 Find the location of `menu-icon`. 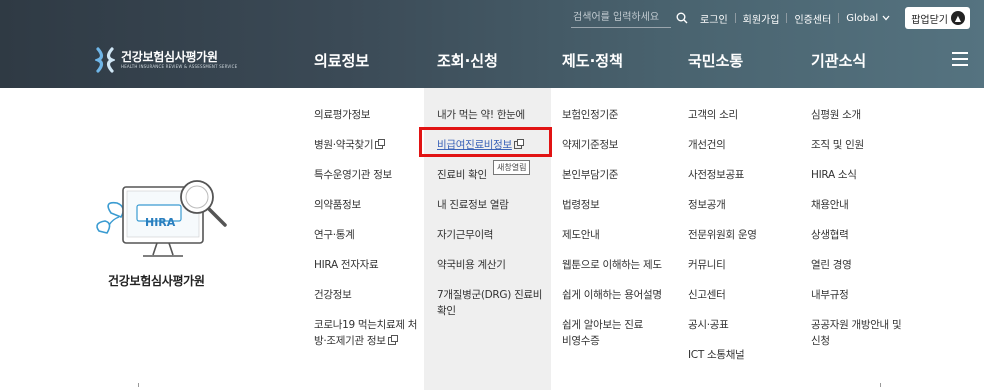

menu-icon is located at coordinates (960, 59).